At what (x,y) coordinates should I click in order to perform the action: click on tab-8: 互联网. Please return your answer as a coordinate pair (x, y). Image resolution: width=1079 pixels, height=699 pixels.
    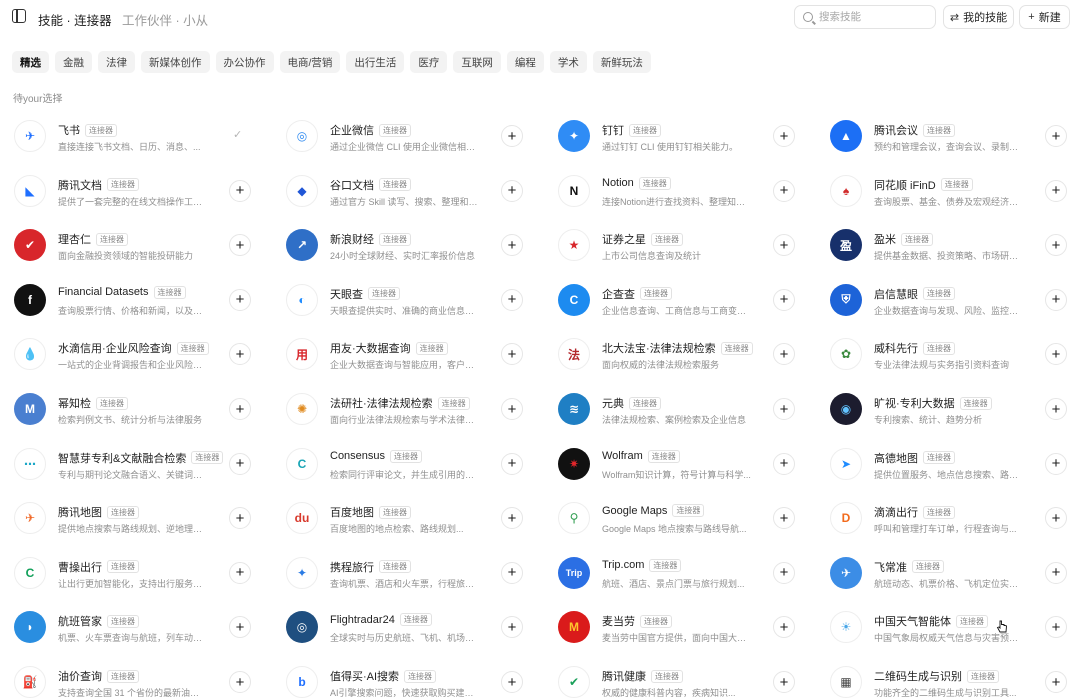
    Looking at the image, I should click on (477, 62).